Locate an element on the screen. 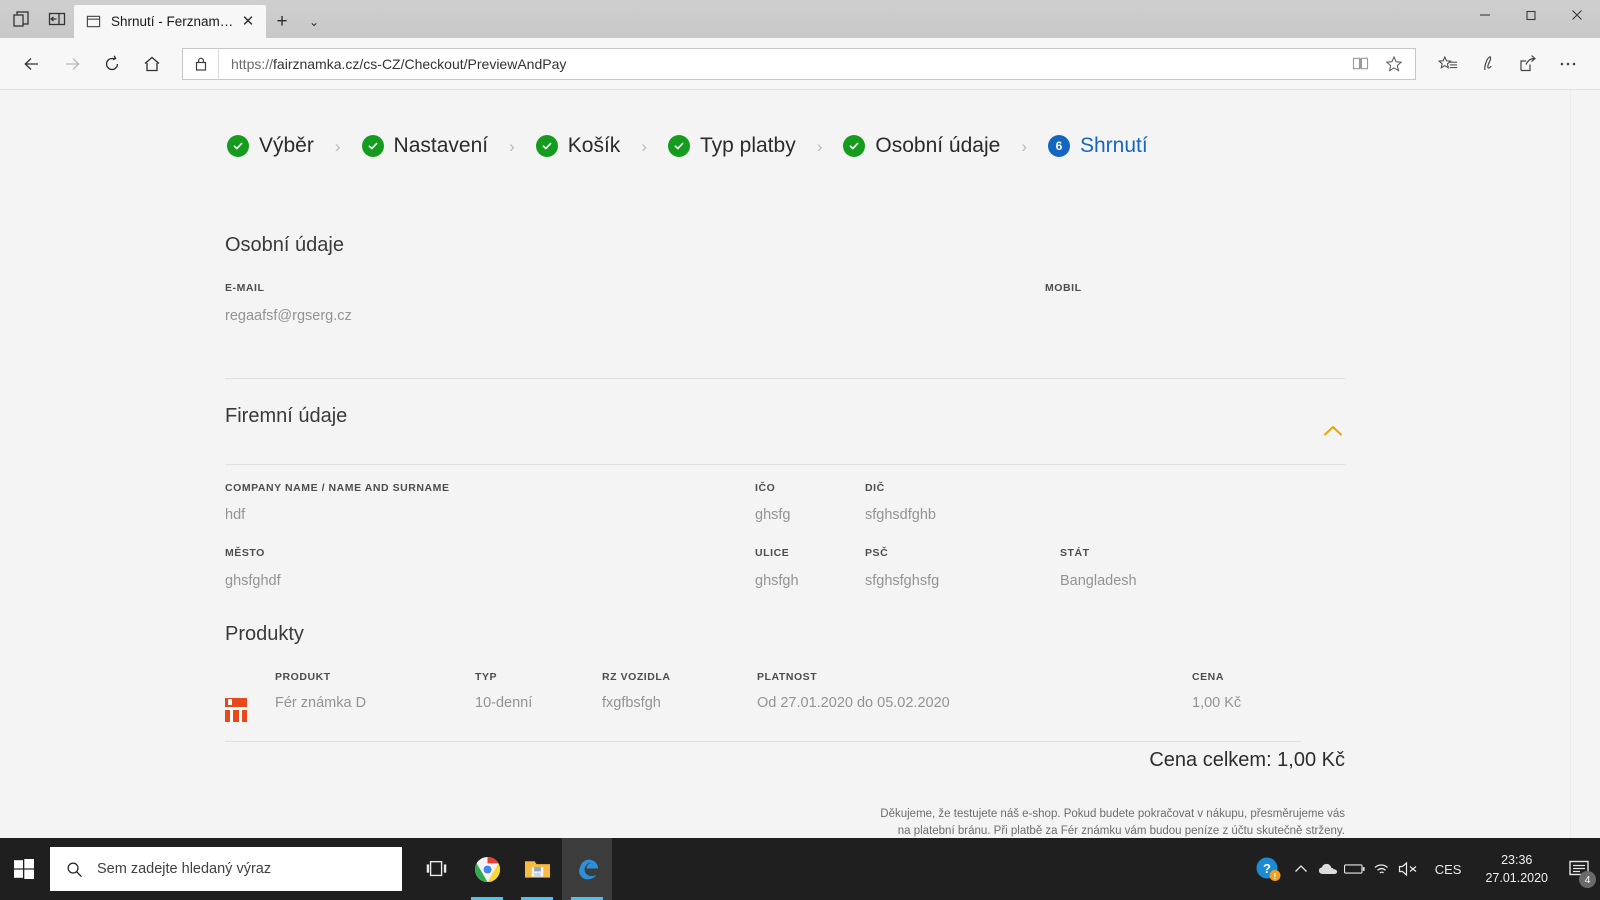 The image size is (1600, 900). navbar-right-icons is located at coordinates (1508, 64).